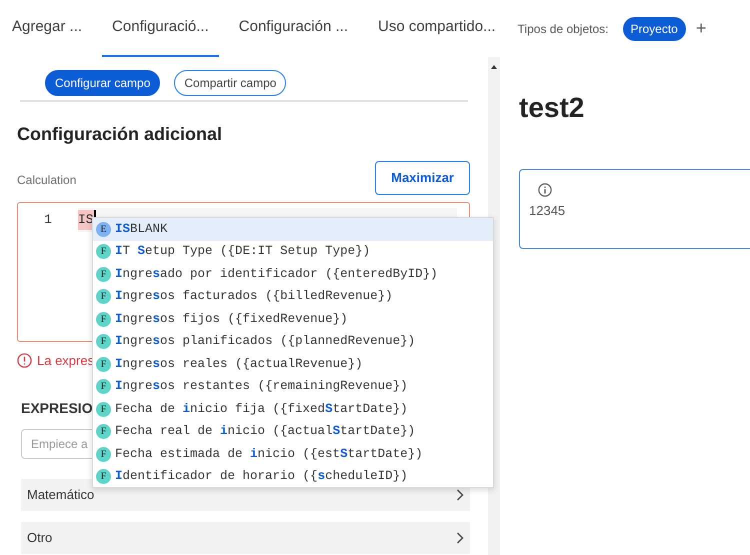  What do you see at coordinates (701, 28) in the screenshot?
I see `add-button: +` at bounding box center [701, 28].